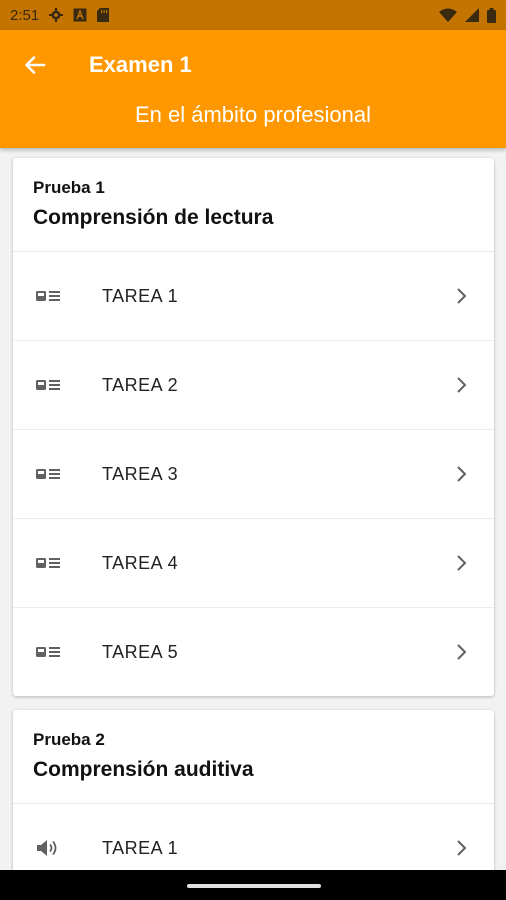 The image size is (506, 900). I want to click on task-label: TAREA 2, so click(140, 384).